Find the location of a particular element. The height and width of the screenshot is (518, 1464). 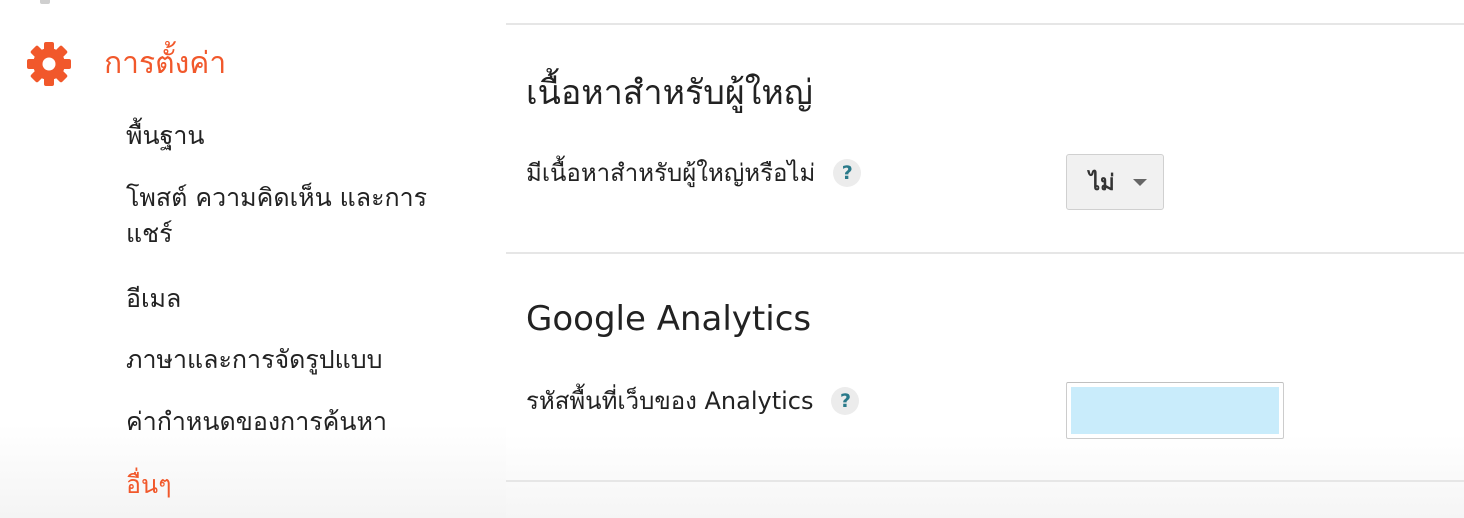

sidebar-item-stub is located at coordinates (45, 2).